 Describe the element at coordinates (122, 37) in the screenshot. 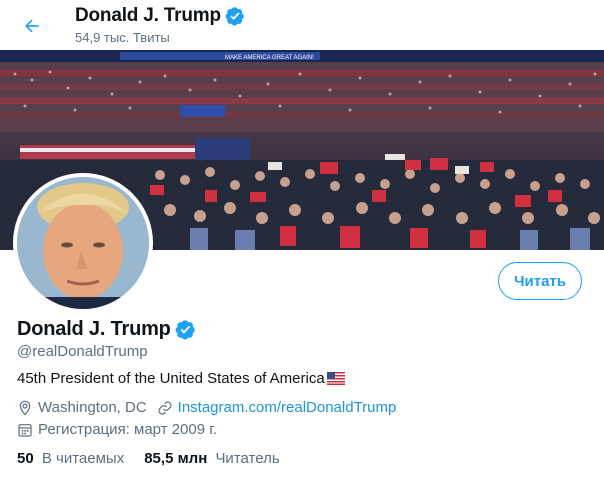

I see `tweet-count: 54,9 тыс. Твиты` at that location.